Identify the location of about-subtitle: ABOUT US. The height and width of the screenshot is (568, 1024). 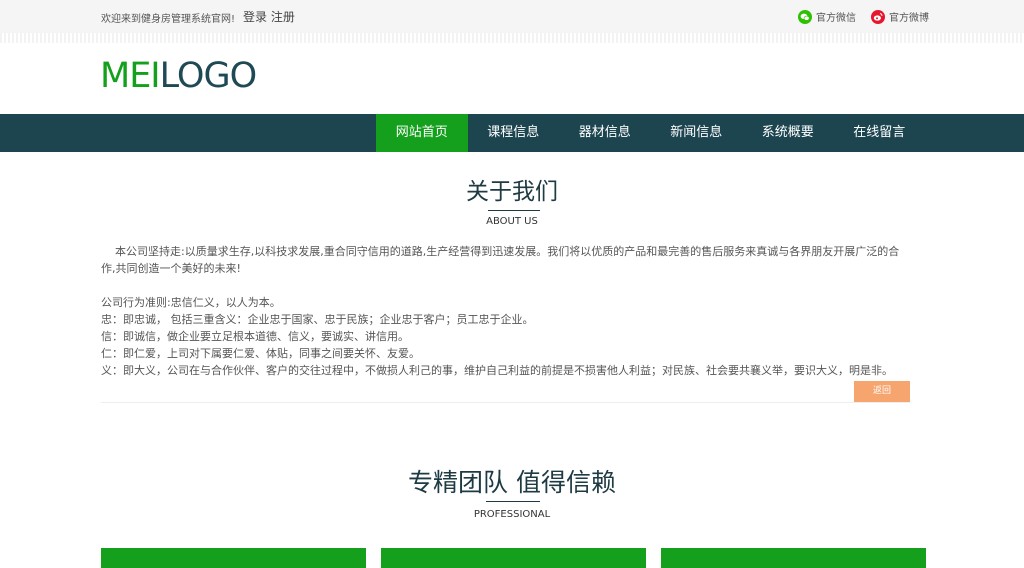
(512, 221).